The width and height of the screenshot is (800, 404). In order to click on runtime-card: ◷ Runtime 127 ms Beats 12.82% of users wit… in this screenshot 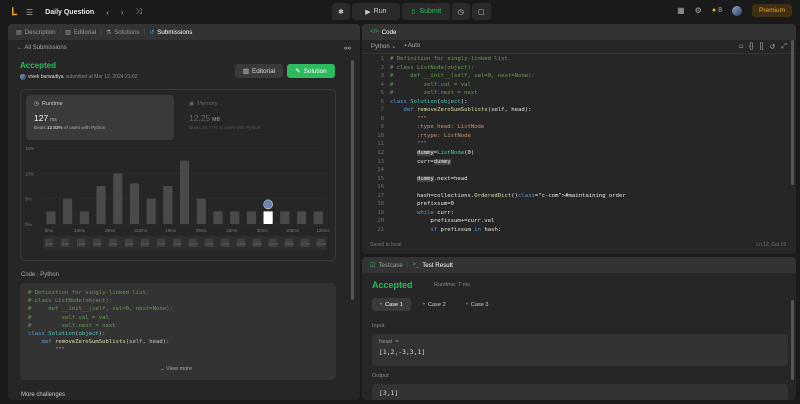, I will do `click(100, 117)`.